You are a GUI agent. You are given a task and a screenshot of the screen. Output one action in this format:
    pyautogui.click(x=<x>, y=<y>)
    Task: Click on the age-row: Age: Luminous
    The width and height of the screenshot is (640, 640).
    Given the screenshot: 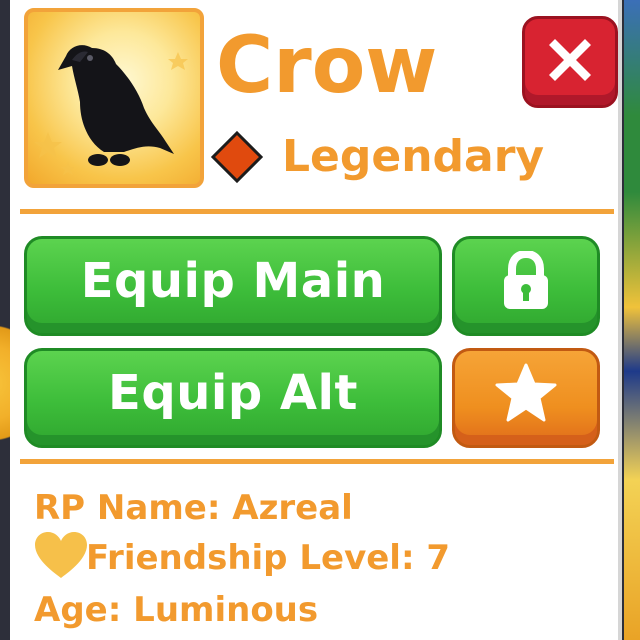 What is the action you would take?
    pyautogui.click(x=176, y=610)
    